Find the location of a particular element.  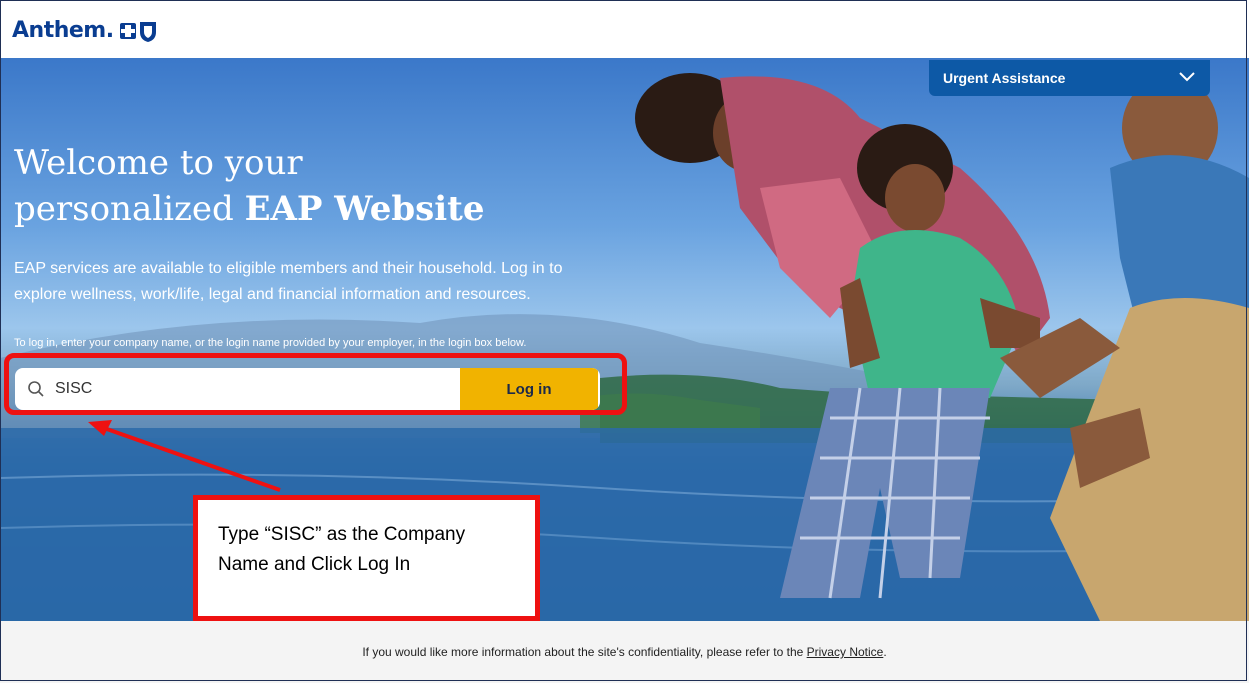

site-header: Anthem. is located at coordinates (624, 29).